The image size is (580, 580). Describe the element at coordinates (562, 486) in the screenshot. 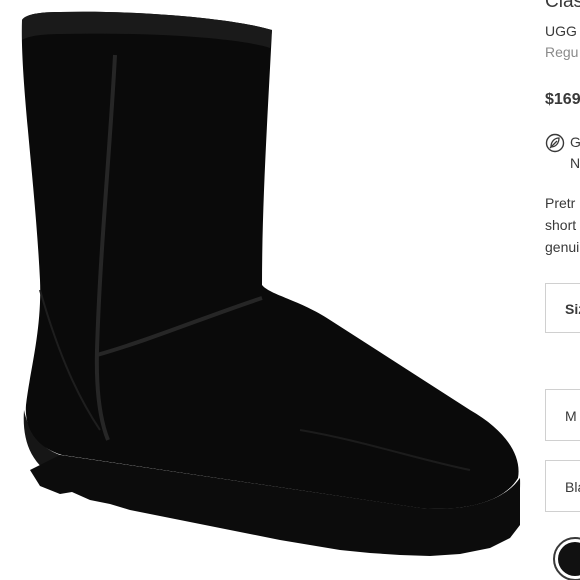

I see `color-selector: Bla` at that location.